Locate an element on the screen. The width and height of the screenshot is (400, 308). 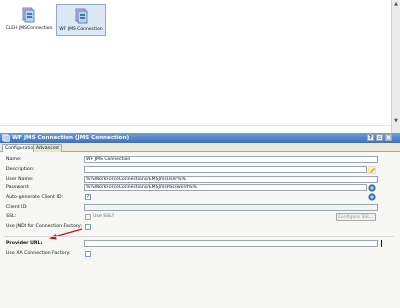
resource-cleh-jms-connection: CLEH JMSConnection is located at coordinates (29, 20).